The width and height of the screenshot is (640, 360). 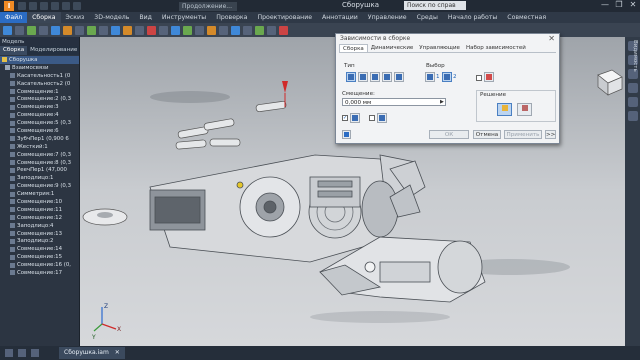 I want to click on tab-tools: Инструменты, so click(x=184, y=17).